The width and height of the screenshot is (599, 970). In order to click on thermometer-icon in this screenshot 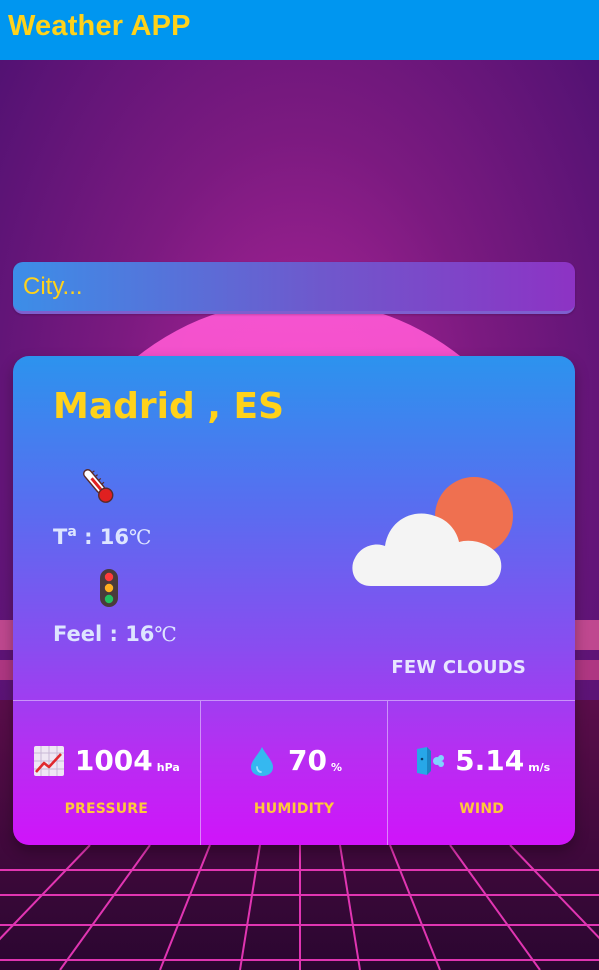, I will do `click(98, 486)`.